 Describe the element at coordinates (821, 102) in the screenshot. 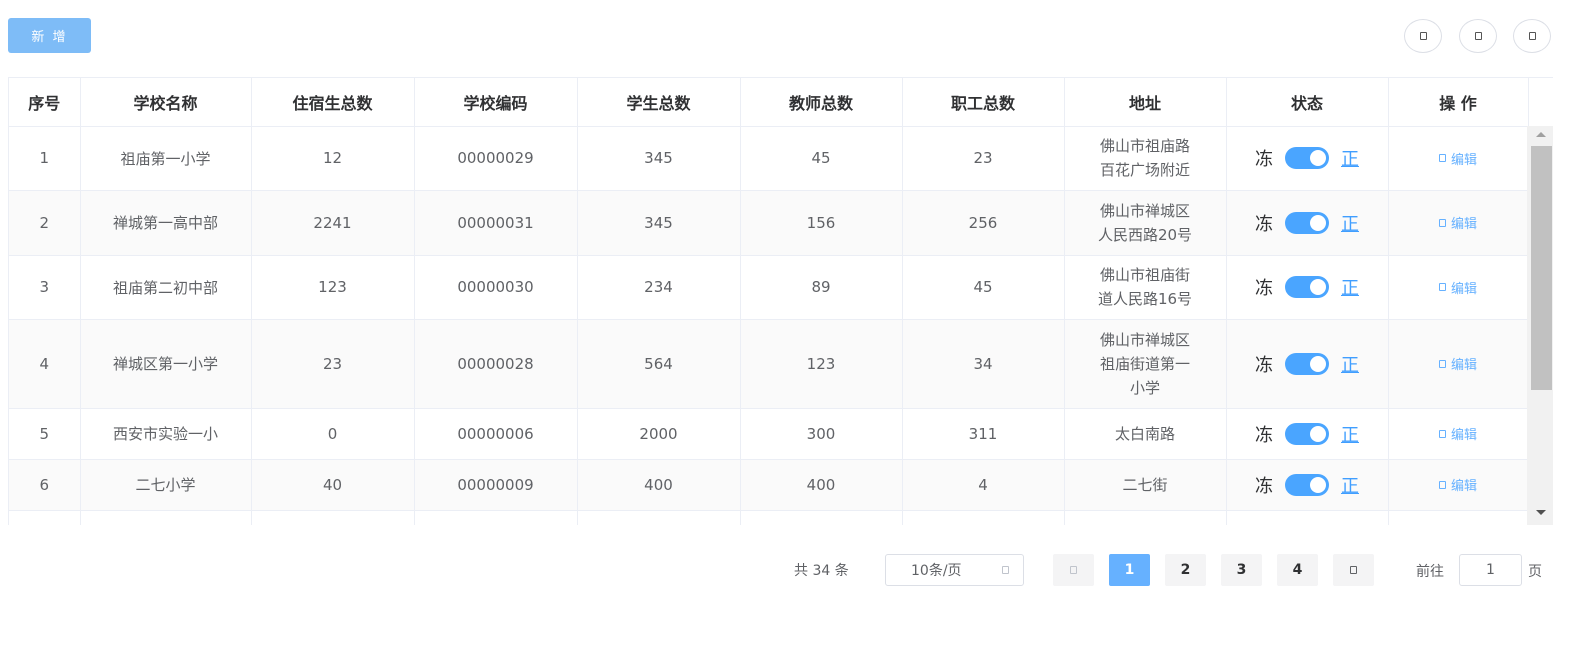

I see `header-teachers: 教师总数` at that location.